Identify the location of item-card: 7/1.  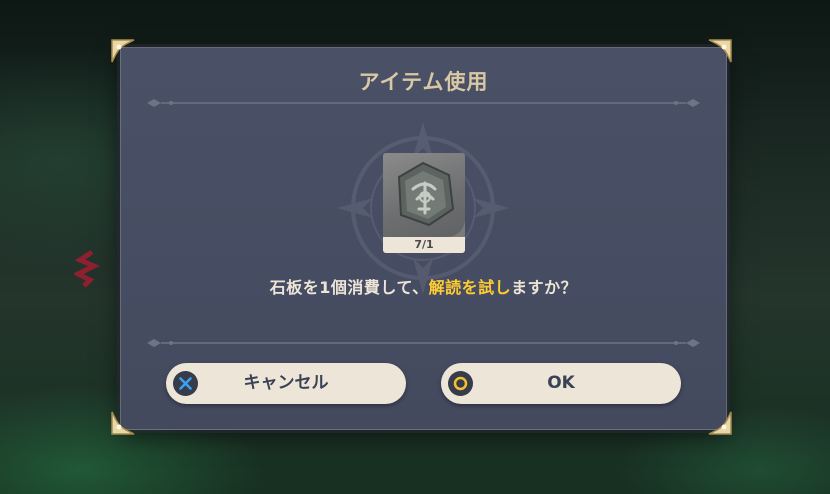
(424, 203).